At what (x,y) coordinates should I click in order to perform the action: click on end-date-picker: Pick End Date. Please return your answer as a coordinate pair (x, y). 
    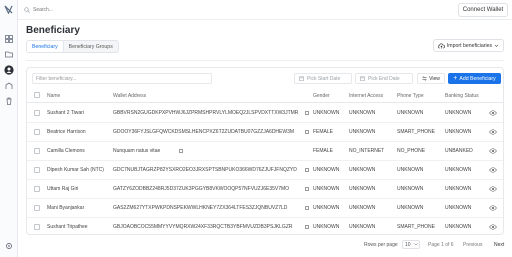
    Looking at the image, I should click on (384, 78).